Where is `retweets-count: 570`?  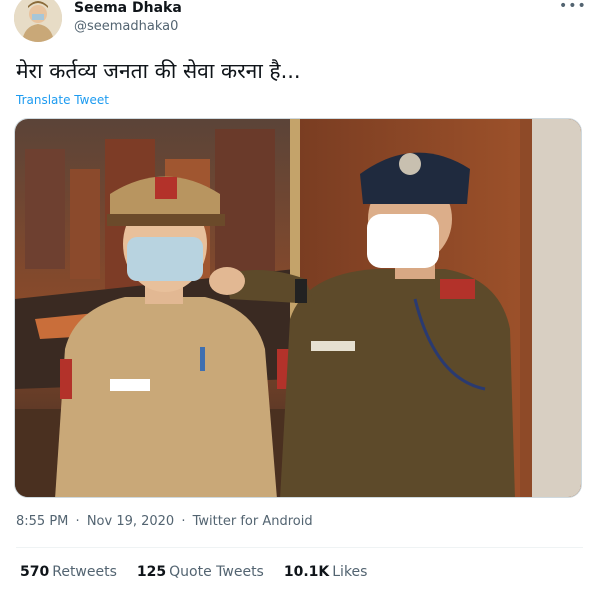
retweets-count: 570 is located at coordinates (35, 572).